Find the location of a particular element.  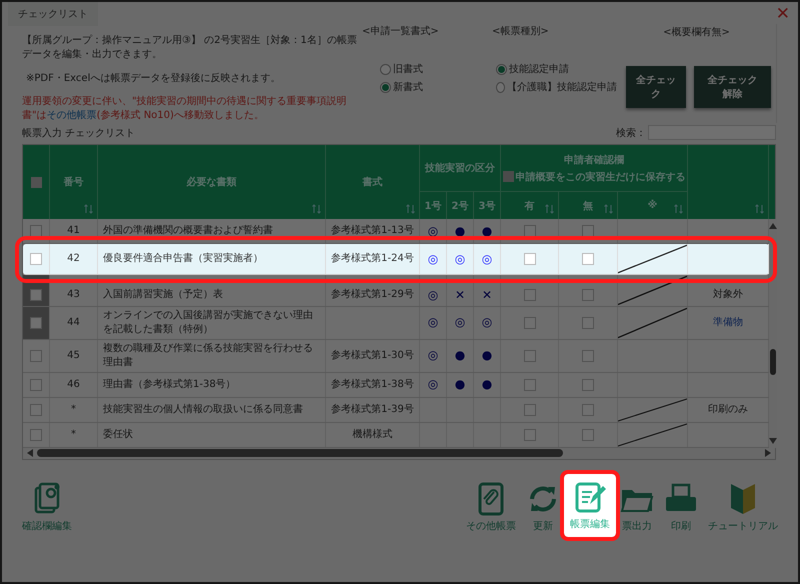

pen-document-icon is located at coordinates (590, 497).